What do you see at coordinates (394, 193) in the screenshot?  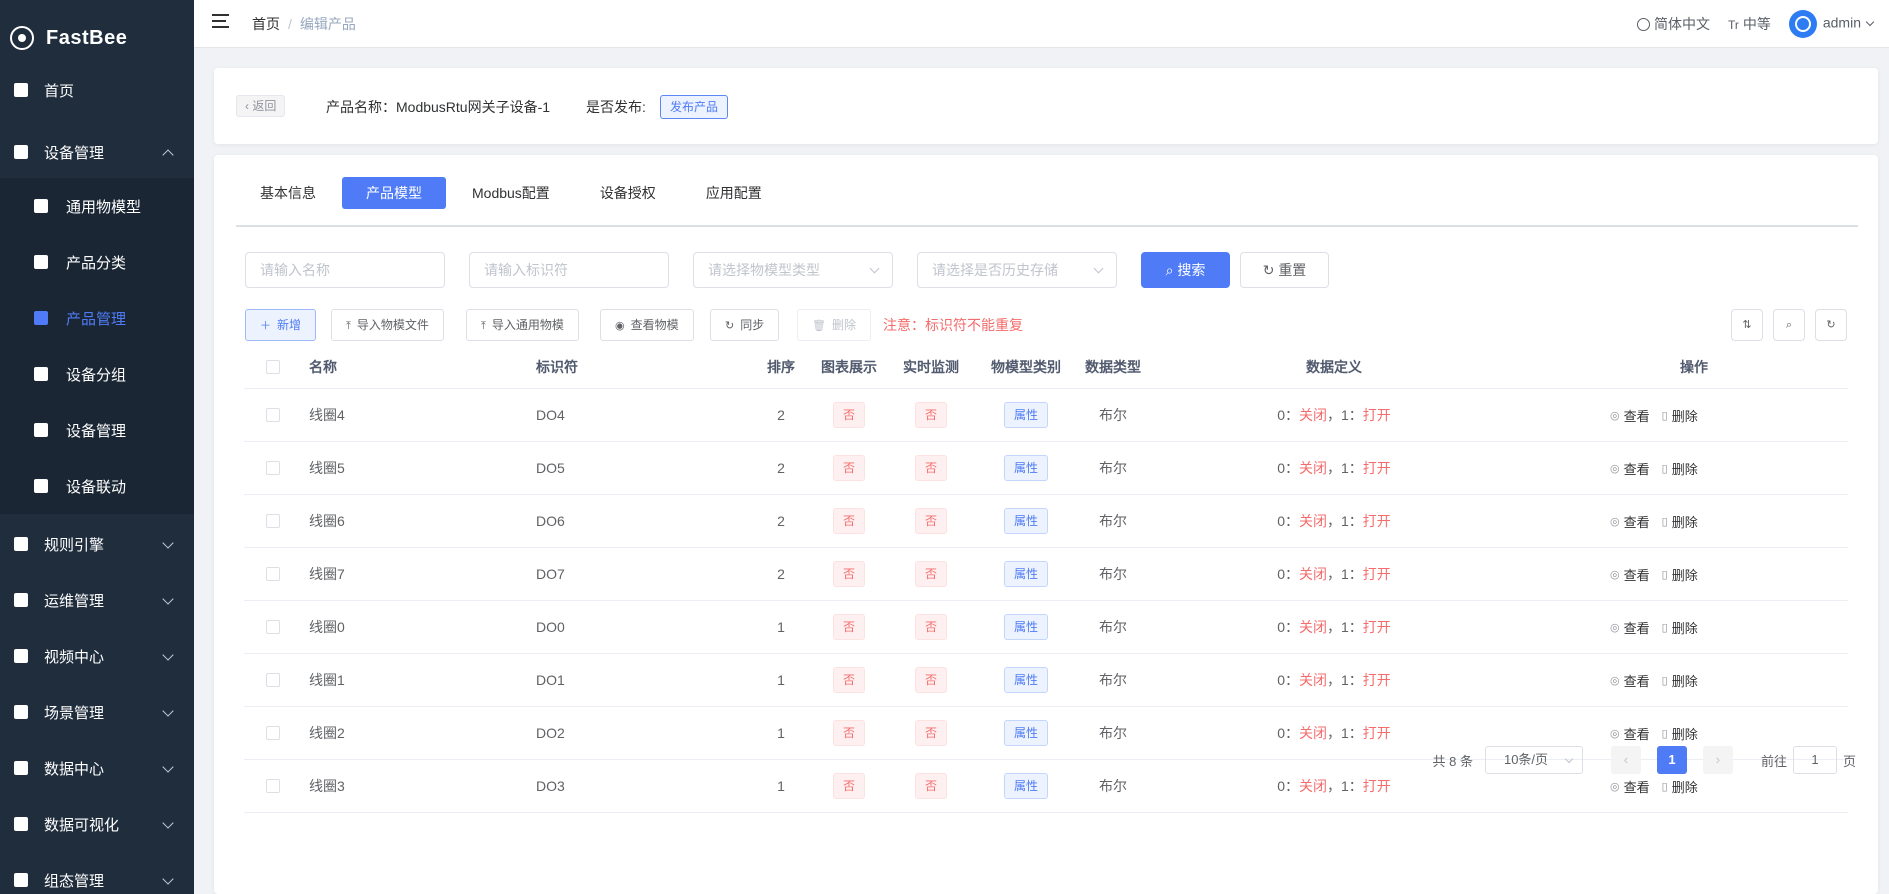 I see `tab-1: 产品模型` at bounding box center [394, 193].